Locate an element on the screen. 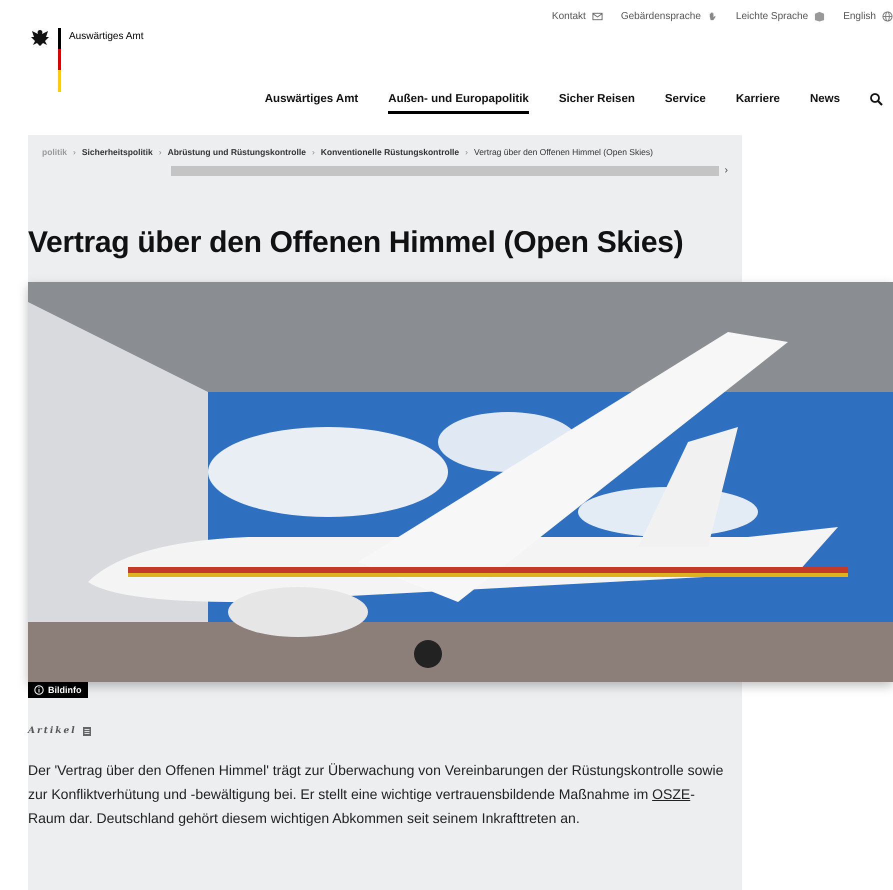  service-link: Leichte Sprache is located at coordinates (781, 16).